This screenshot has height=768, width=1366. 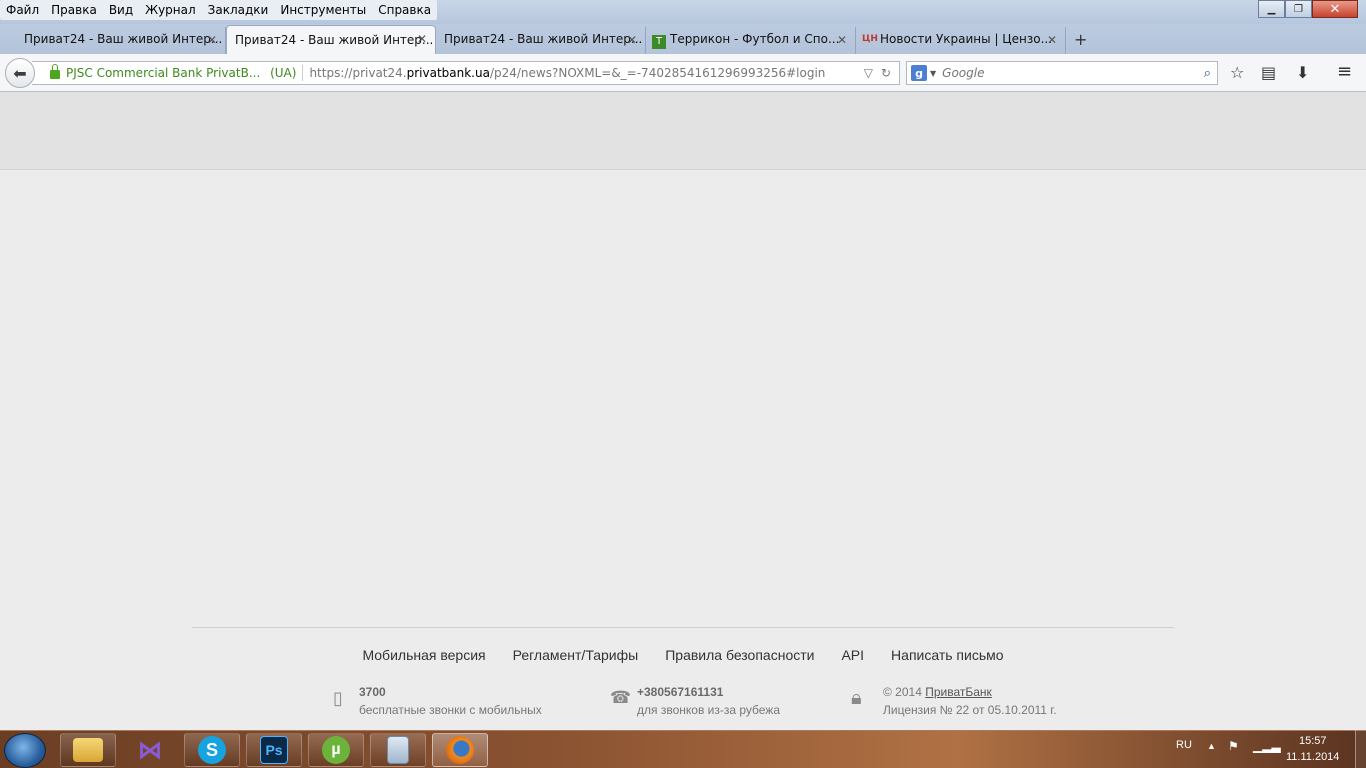 What do you see at coordinates (1207, 73) in the screenshot?
I see `search-icon: ⌕` at bounding box center [1207, 73].